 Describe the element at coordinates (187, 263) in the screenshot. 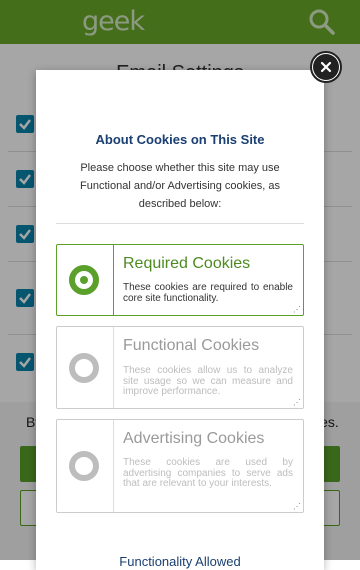

I see `option-title: Required Cookies` at that location.